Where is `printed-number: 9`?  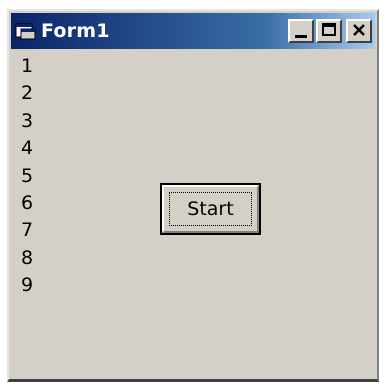
printed-number: 9 is located at coordinates (27, 285).